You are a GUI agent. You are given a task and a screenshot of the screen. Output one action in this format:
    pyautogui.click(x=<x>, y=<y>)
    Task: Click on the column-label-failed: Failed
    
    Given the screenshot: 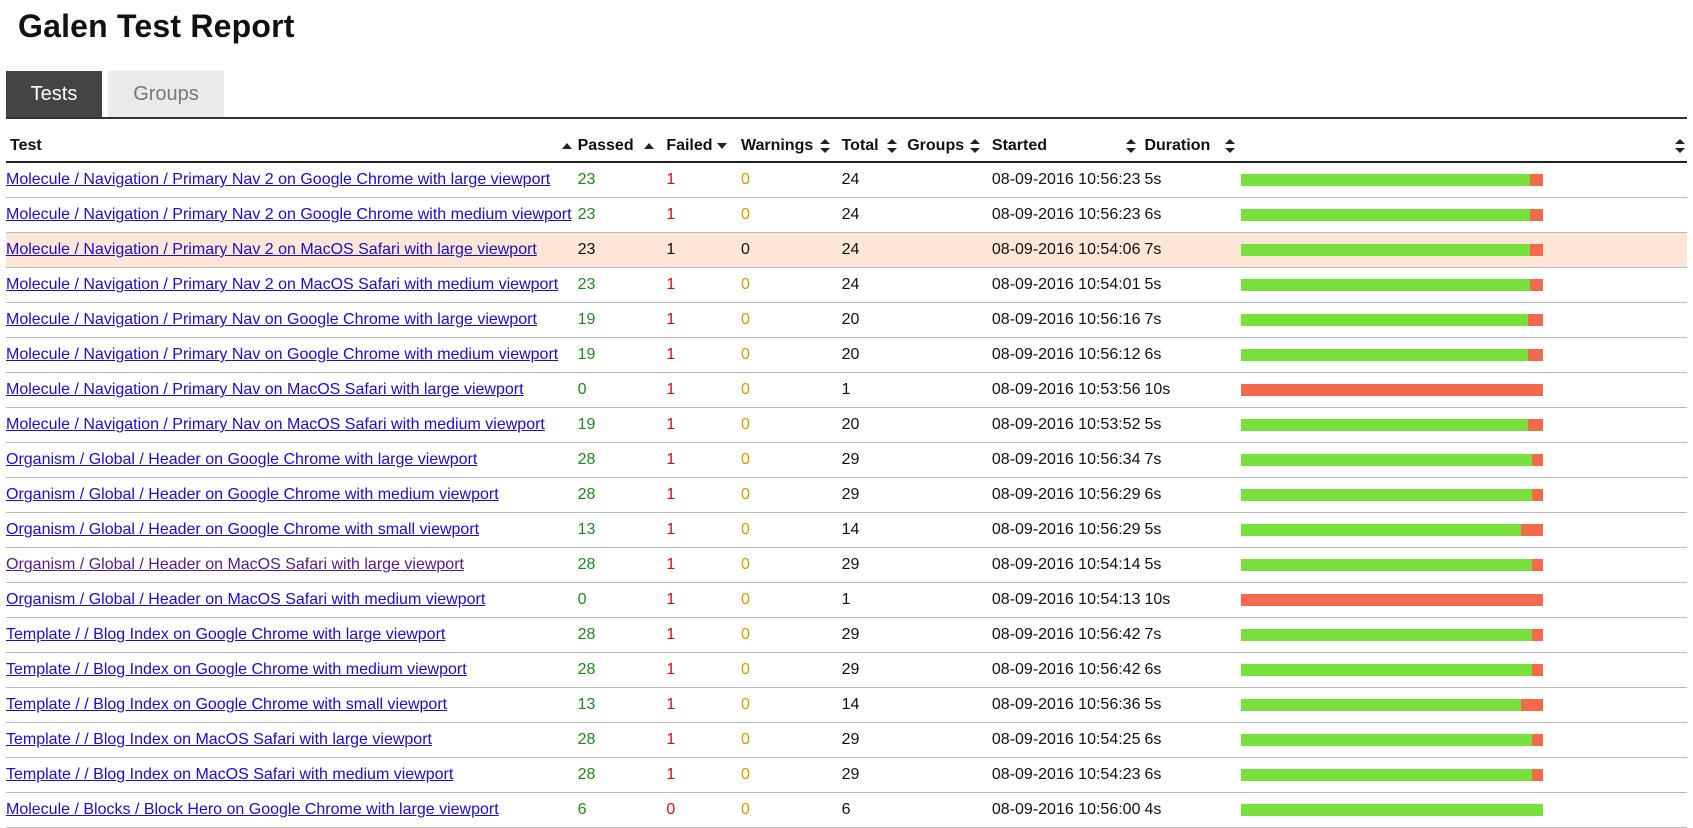 What is the action you would take?
    pyautogui.click(x=689, y=145)
    